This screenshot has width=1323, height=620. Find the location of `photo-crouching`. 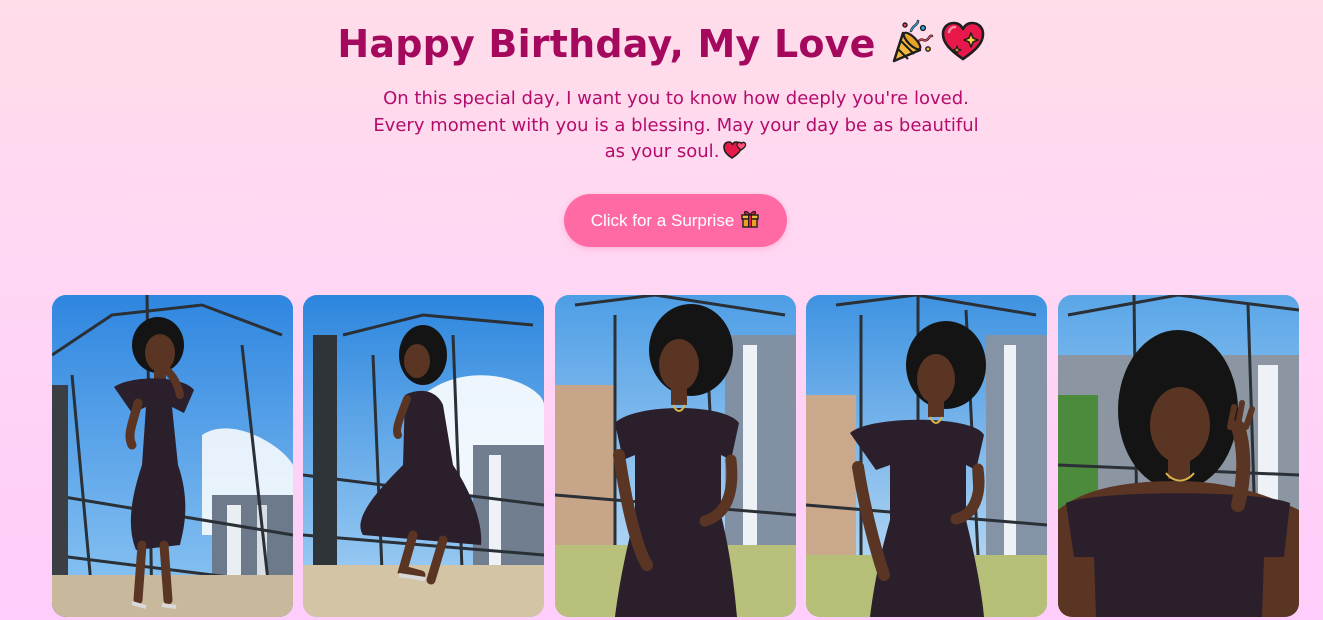

photo-crouching is located at coordinates (423, 456).